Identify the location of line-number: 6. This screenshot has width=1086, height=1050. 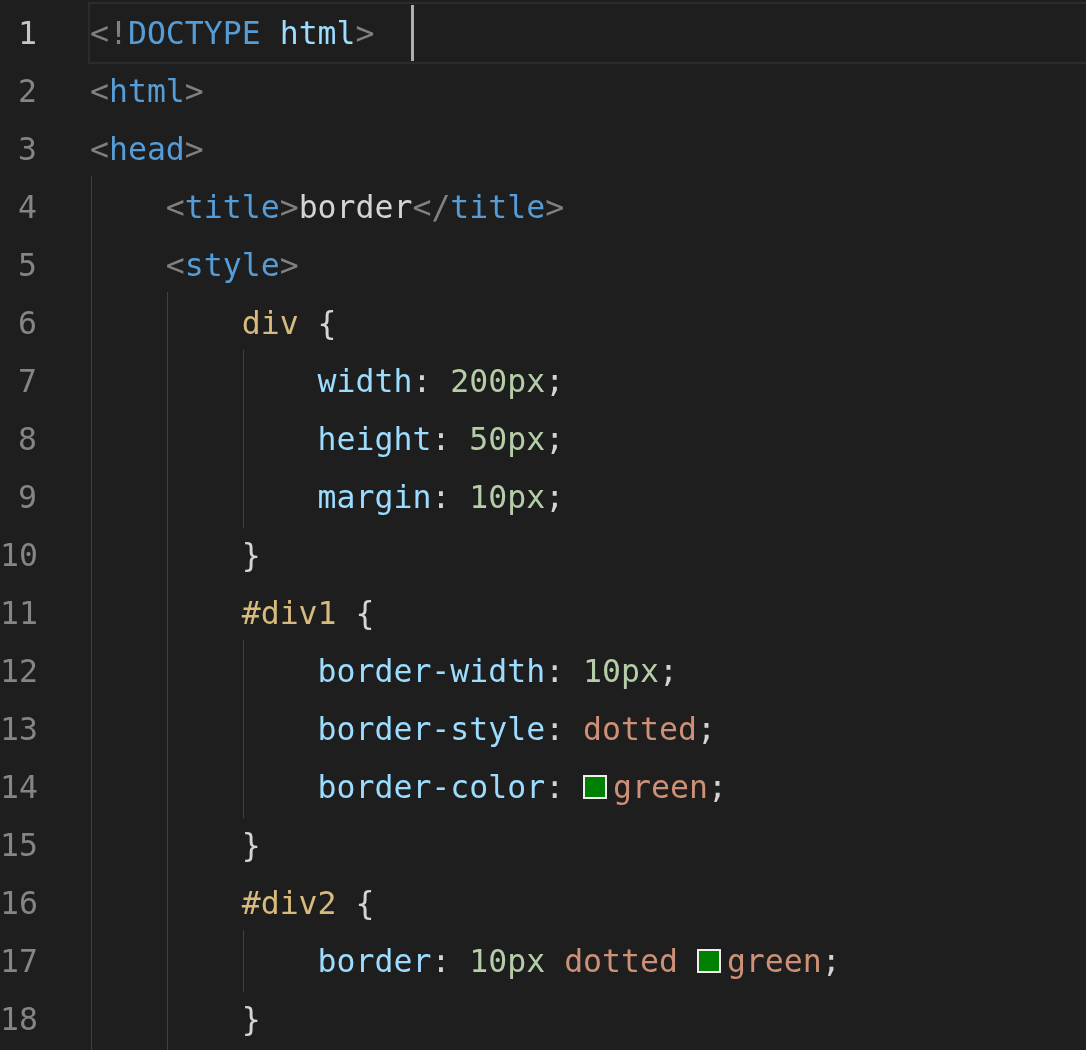
(27, 323).